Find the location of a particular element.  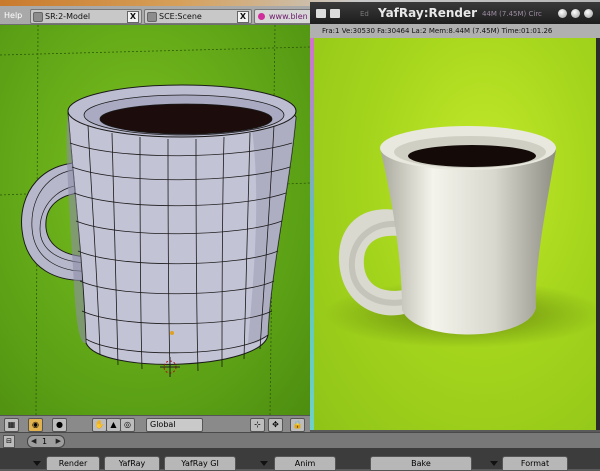

scene-selector: SCE:Scene X is located at coordinates (198, 16).